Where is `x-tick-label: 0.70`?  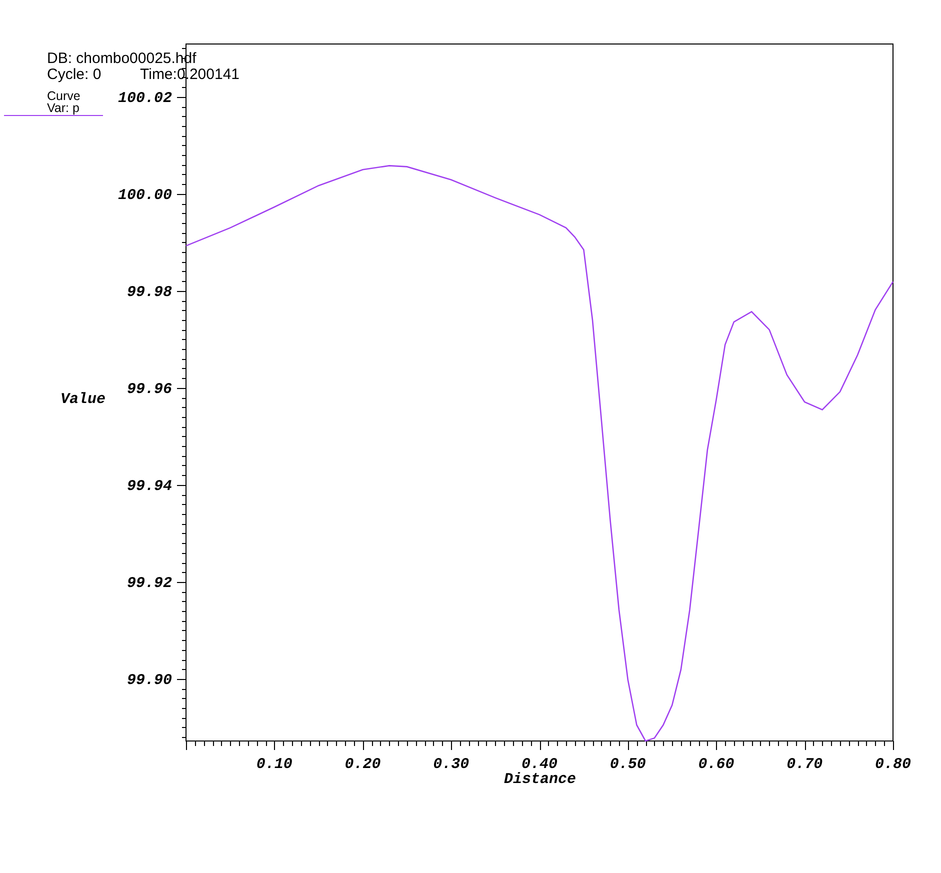
x-tick-label: 0.70 is located at coordinates (804, 764).